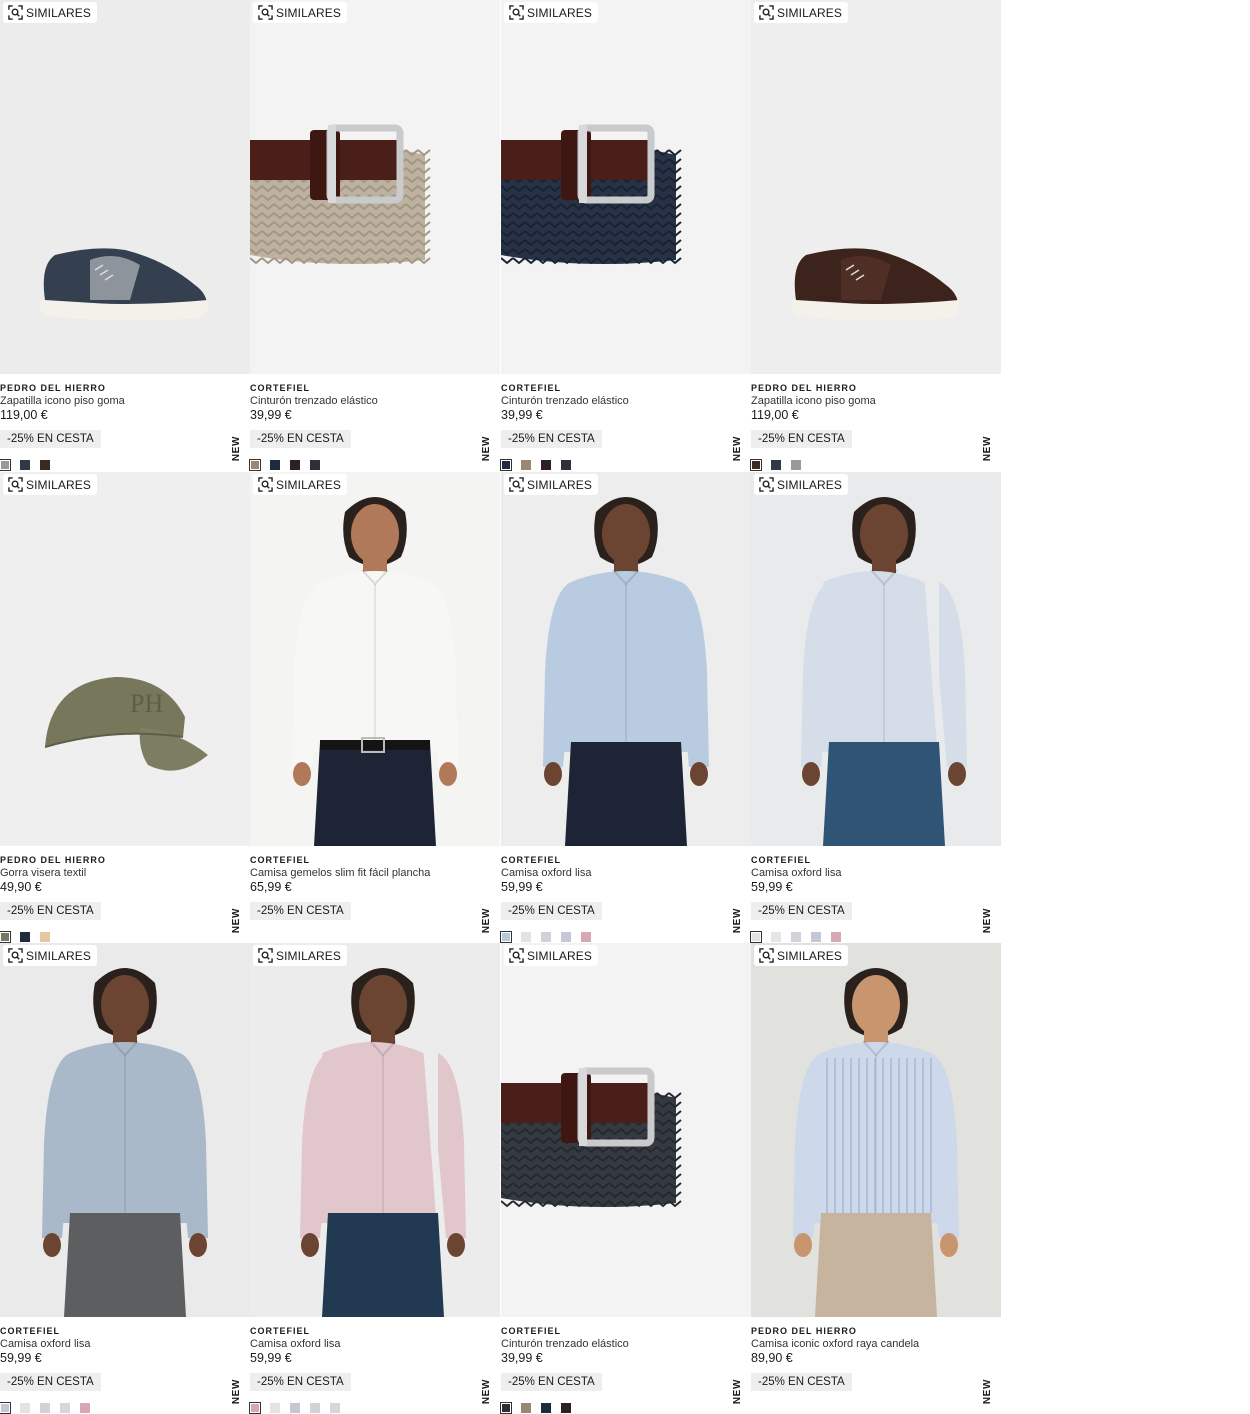  Describe the element at coordinates (125, 659) in the screenshot. I see `product-image: PH` at that location.